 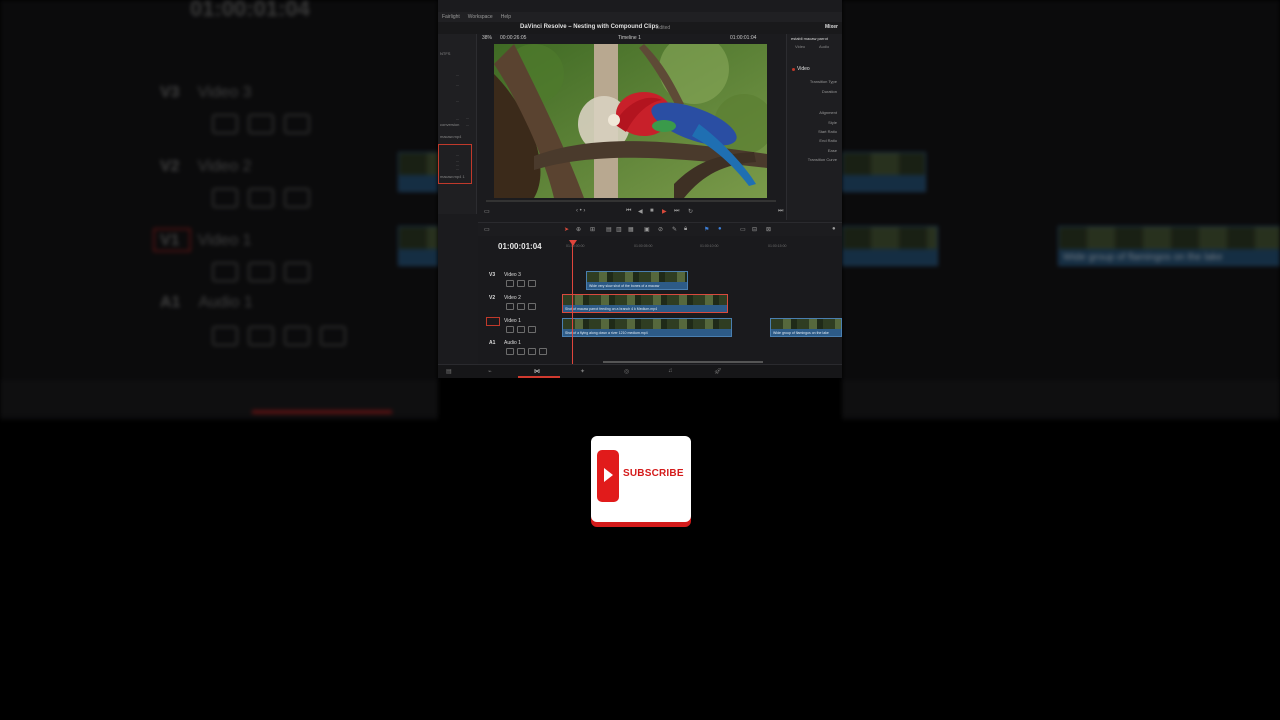 What do you see at coordinates (512, 343) in the screenshot?
I see `track-name: Audio 1` at bounding box center [512, 343].